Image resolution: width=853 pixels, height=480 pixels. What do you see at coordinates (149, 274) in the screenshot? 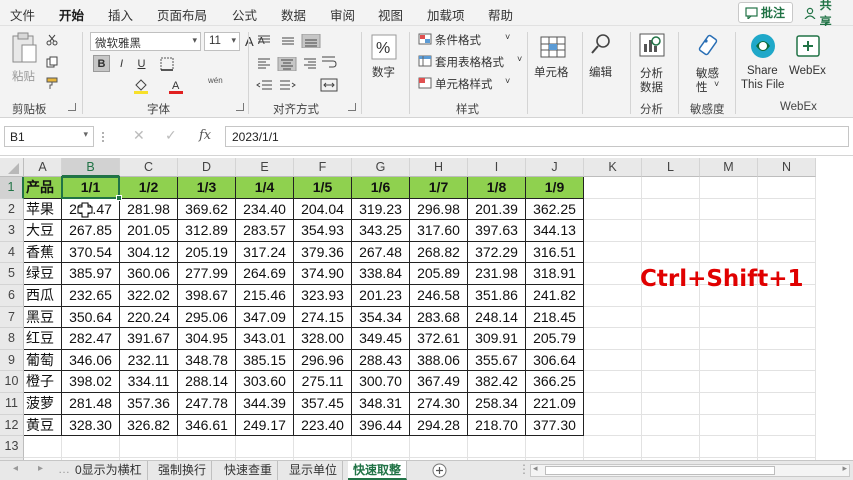
I see `value-cell: 360.06` at bounding box center [149, 274].